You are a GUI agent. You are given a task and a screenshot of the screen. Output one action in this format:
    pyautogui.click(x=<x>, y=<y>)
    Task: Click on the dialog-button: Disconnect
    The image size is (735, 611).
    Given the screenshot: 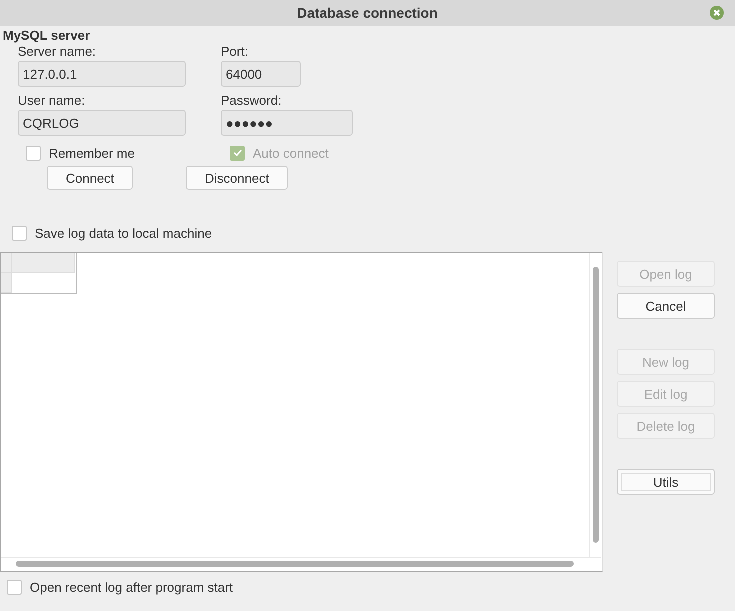 What is the action you would take?
    pyautogui.click(x=237, y=178)
    